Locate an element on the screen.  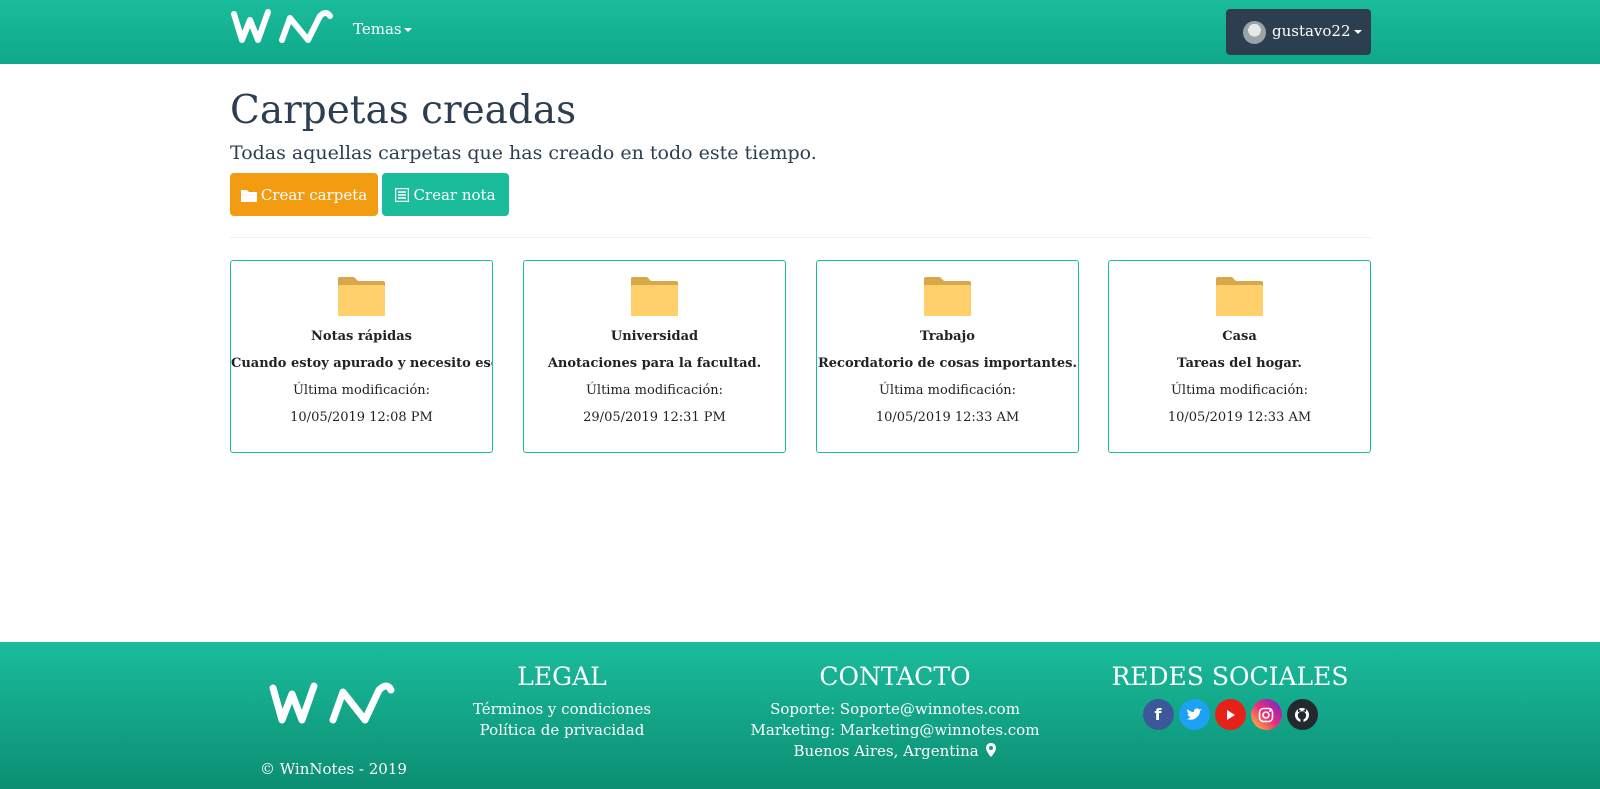
marketing-email: Marketing: Marketing@winnotes.com is located at coordinates (895, 730).